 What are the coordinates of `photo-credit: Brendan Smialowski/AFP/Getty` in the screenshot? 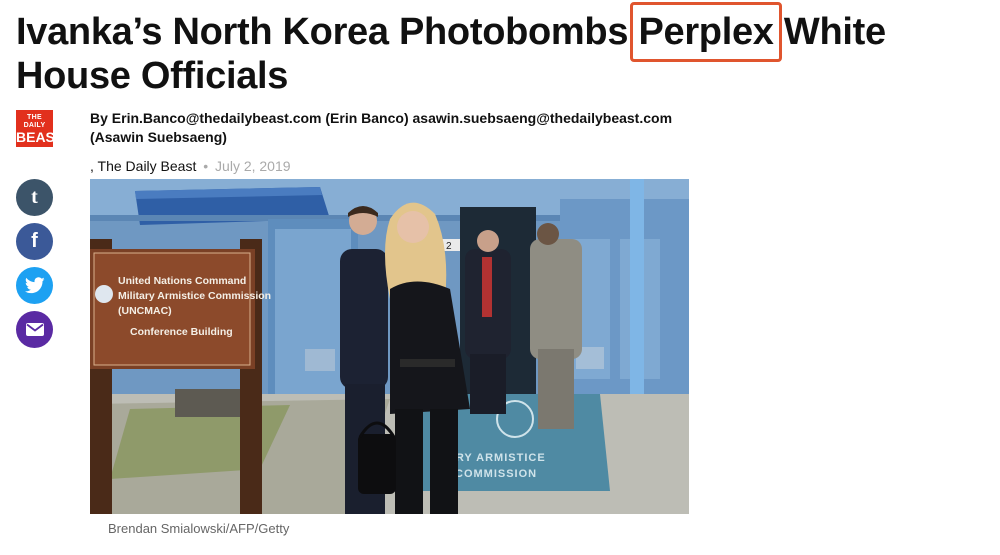 It's located at (199, 528).